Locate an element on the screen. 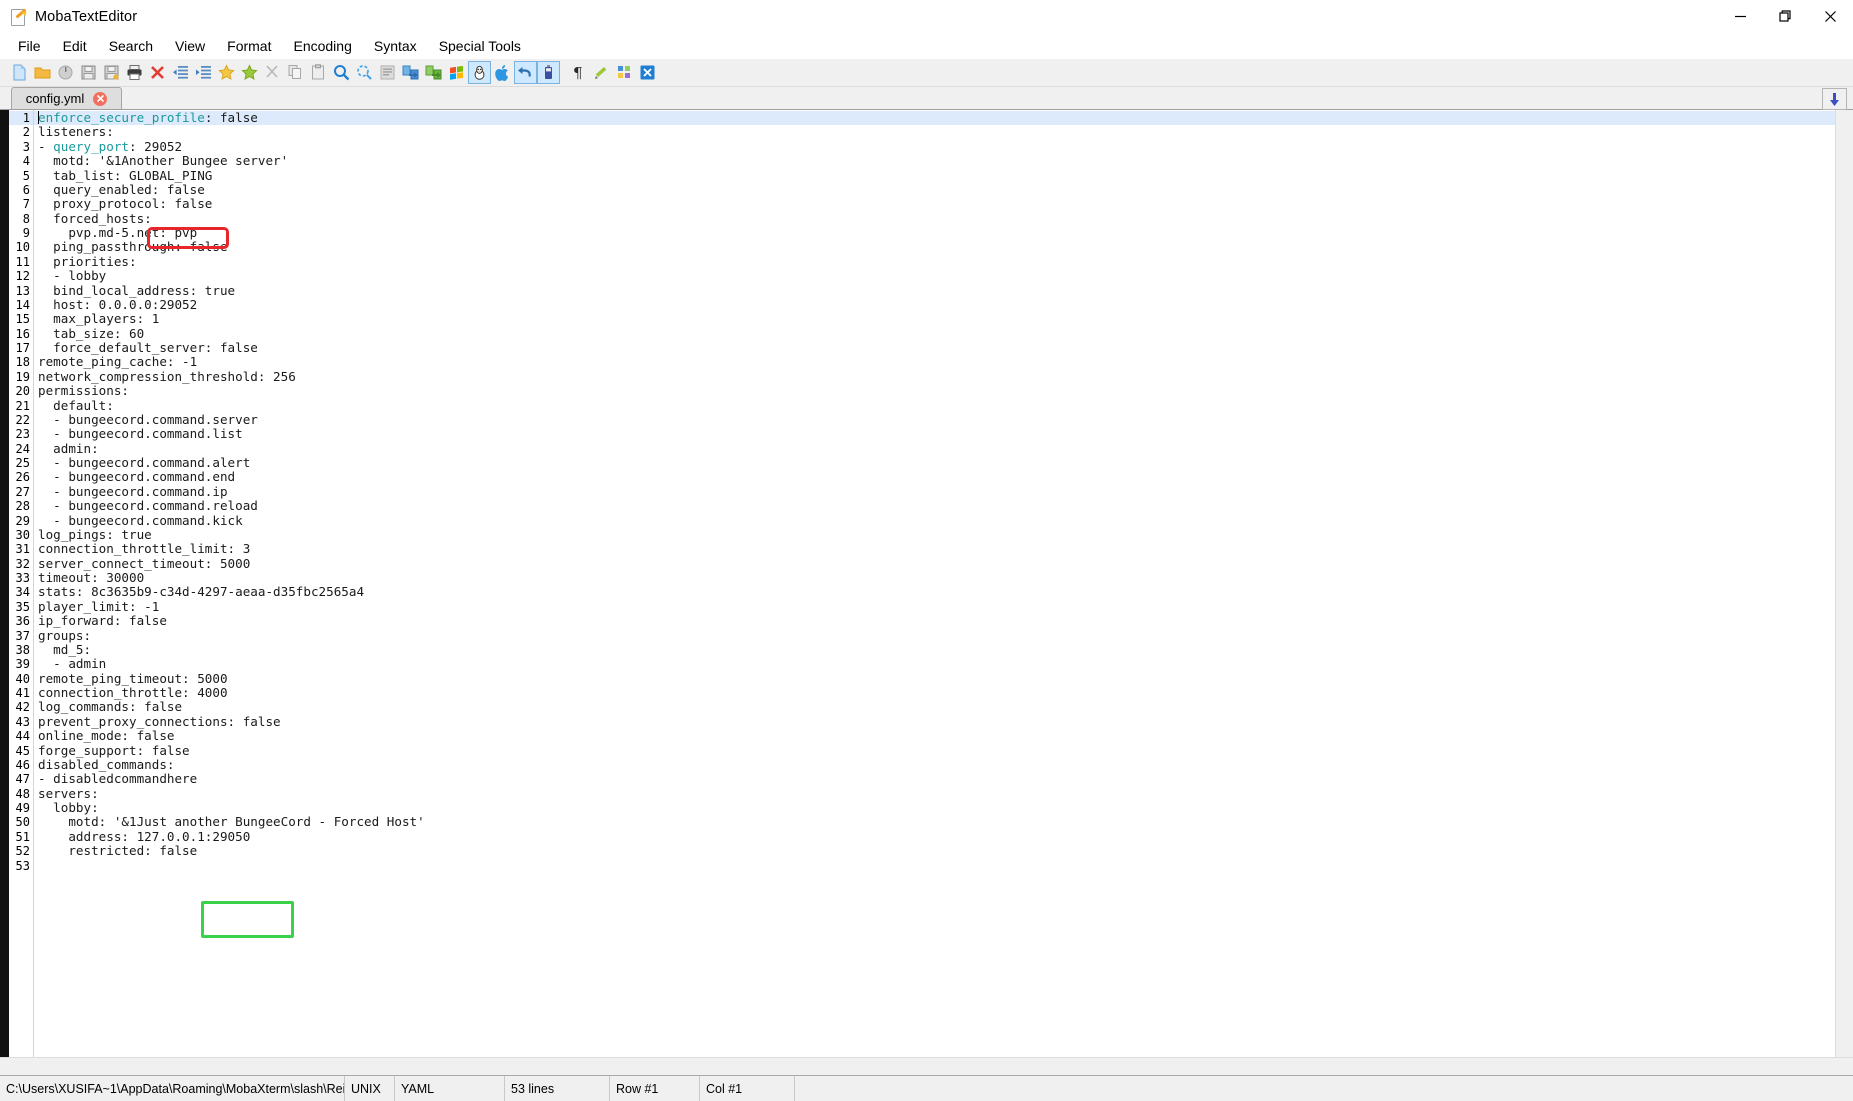 The width and height of the screenshot is (1853, 1101). code-line: connection_throttle: 4000 is located at coordinates (943, 692).